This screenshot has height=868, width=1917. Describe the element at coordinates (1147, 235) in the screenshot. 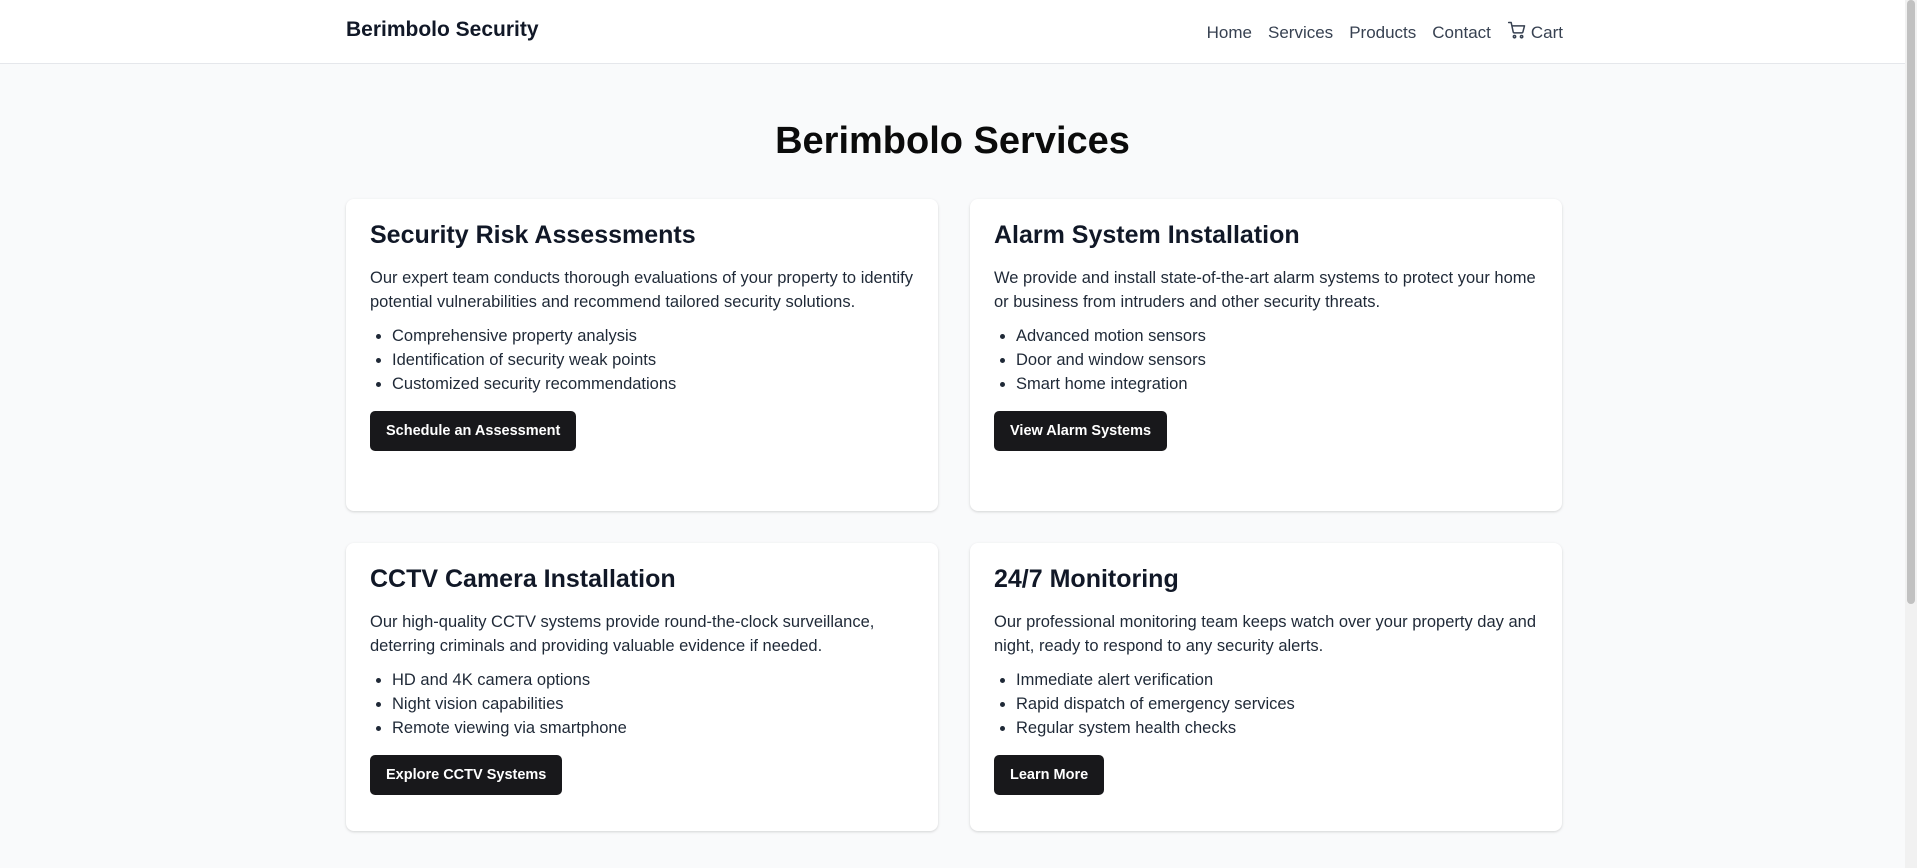

I see `card-title: Alarm System Installation` at that location.